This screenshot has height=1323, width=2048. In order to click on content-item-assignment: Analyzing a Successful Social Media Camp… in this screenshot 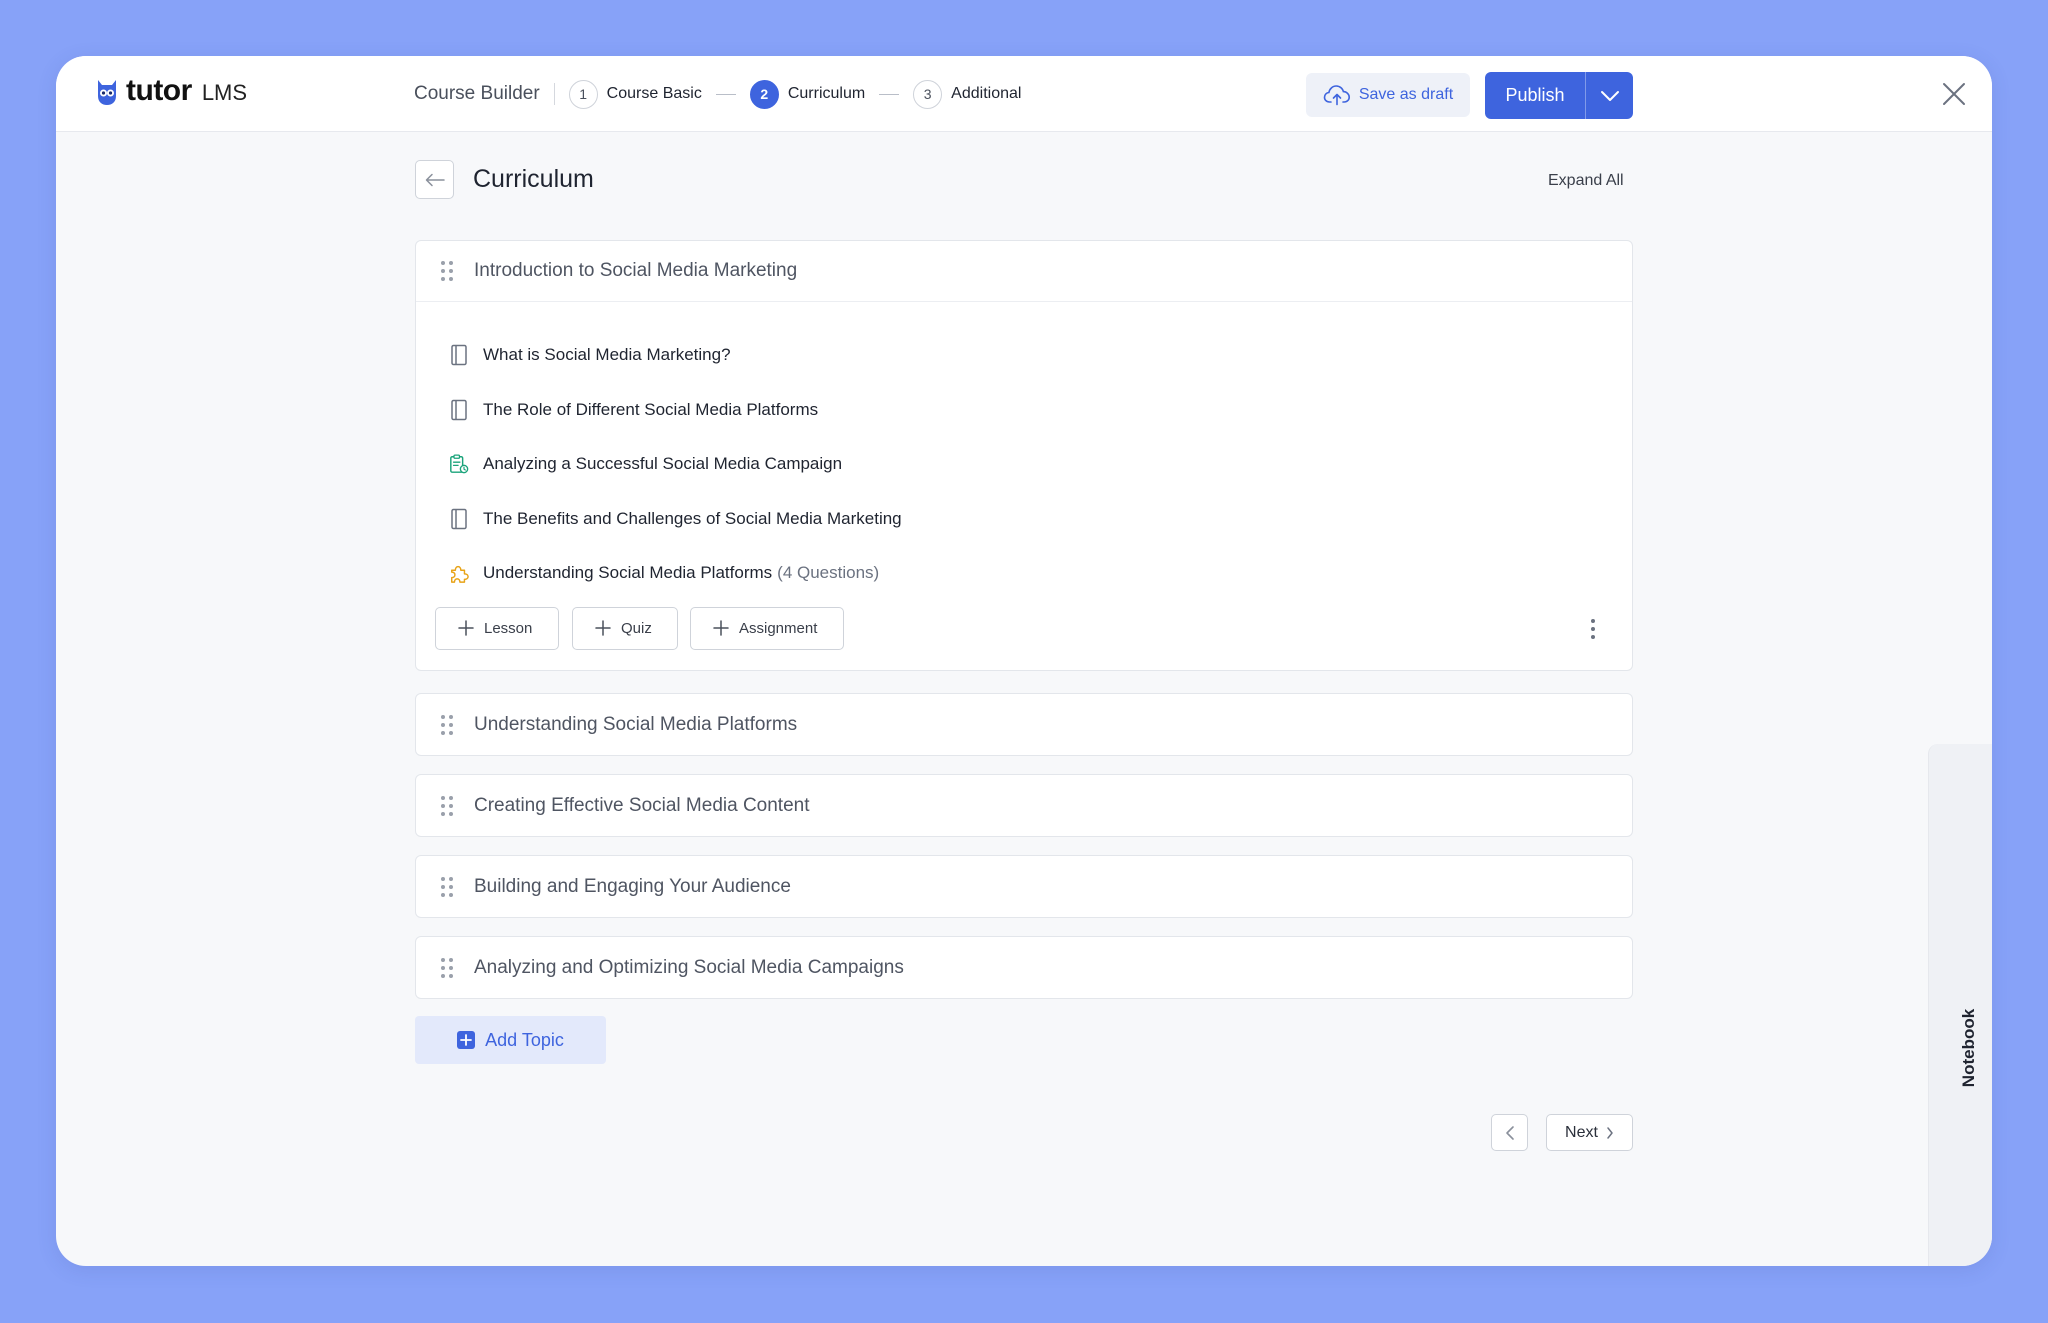, I will do `click(1024, 464)`.